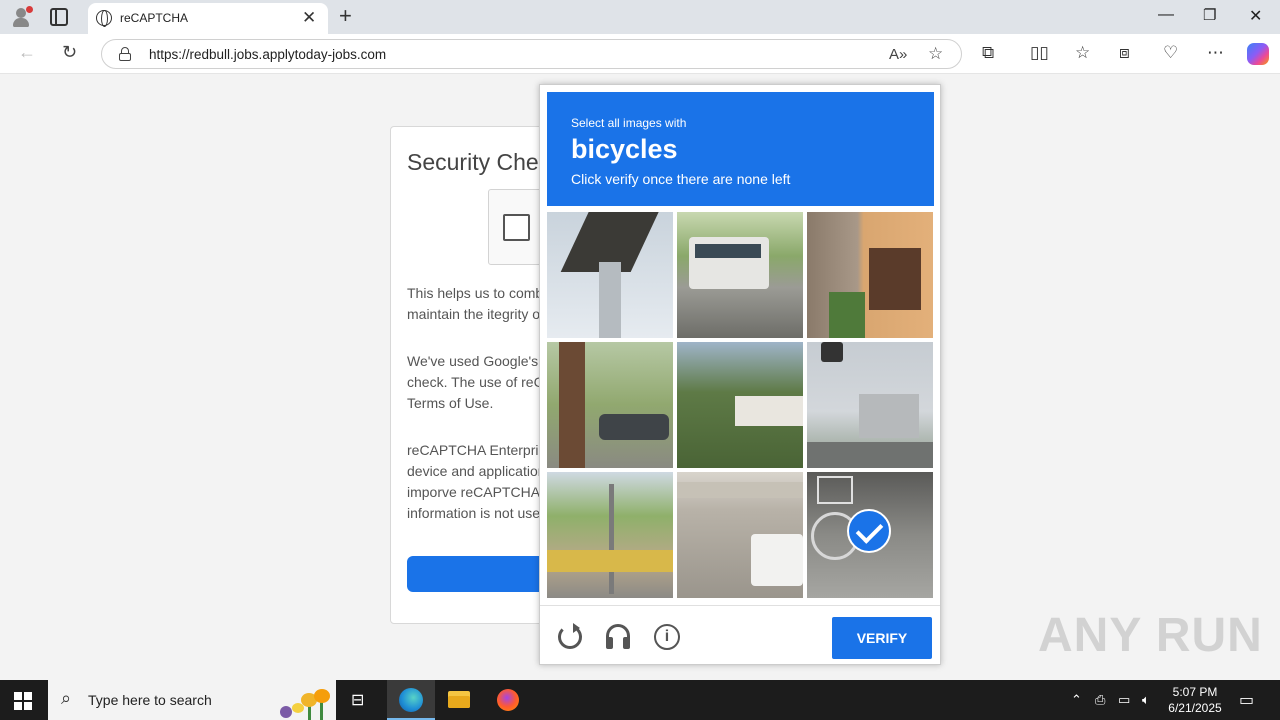  Describe the element at coordinates (935, 54) in the screenshot. I see `favorite-star-icon: ☆` at that location.